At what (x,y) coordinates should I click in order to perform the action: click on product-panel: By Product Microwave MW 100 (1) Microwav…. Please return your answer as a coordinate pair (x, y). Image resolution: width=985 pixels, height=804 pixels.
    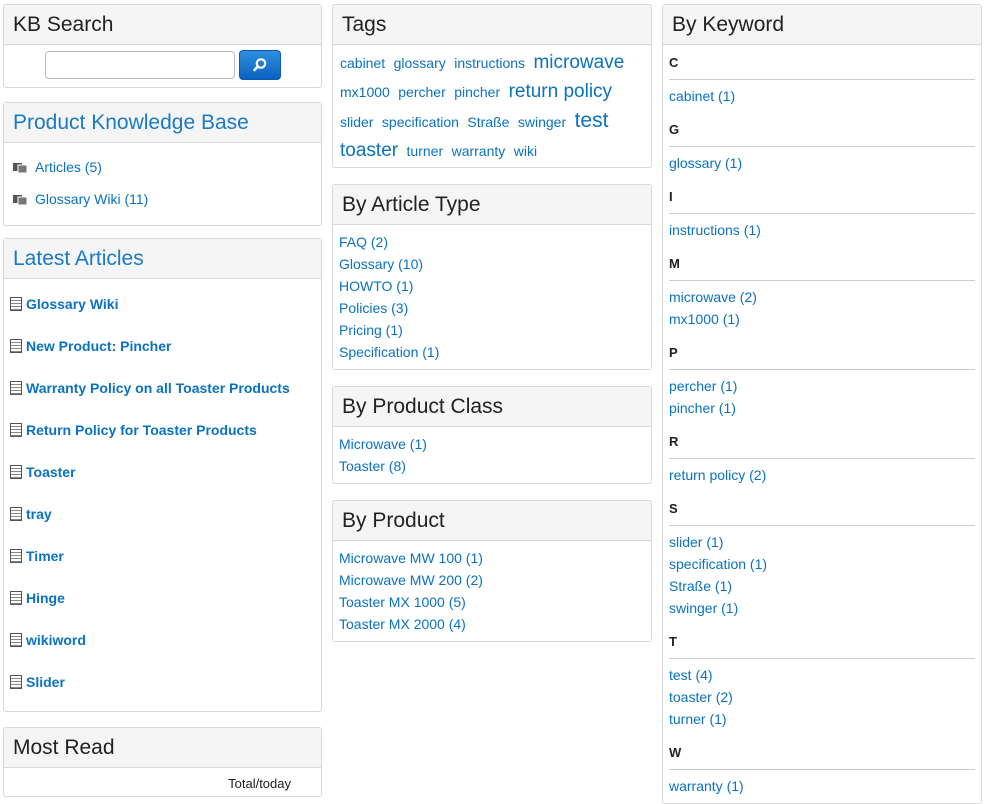
    Looking at the image, I should click on (492, 571).